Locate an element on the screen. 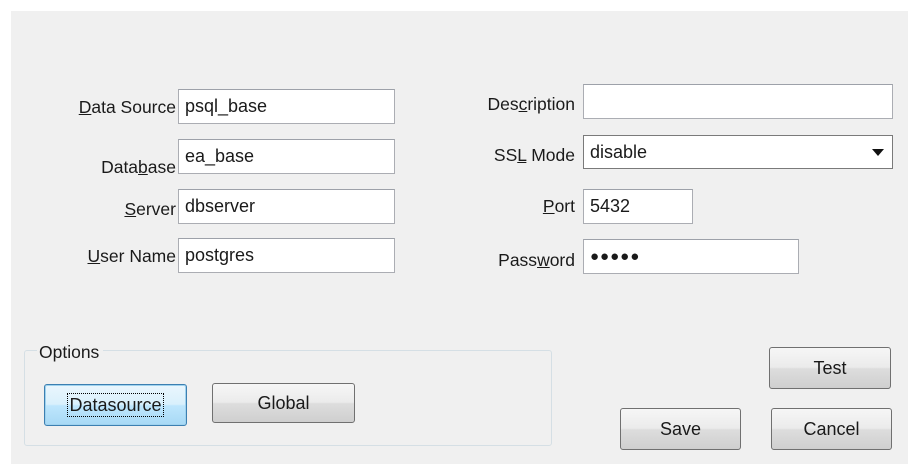  options-group-title: Options is located at coordinates (70, 352).